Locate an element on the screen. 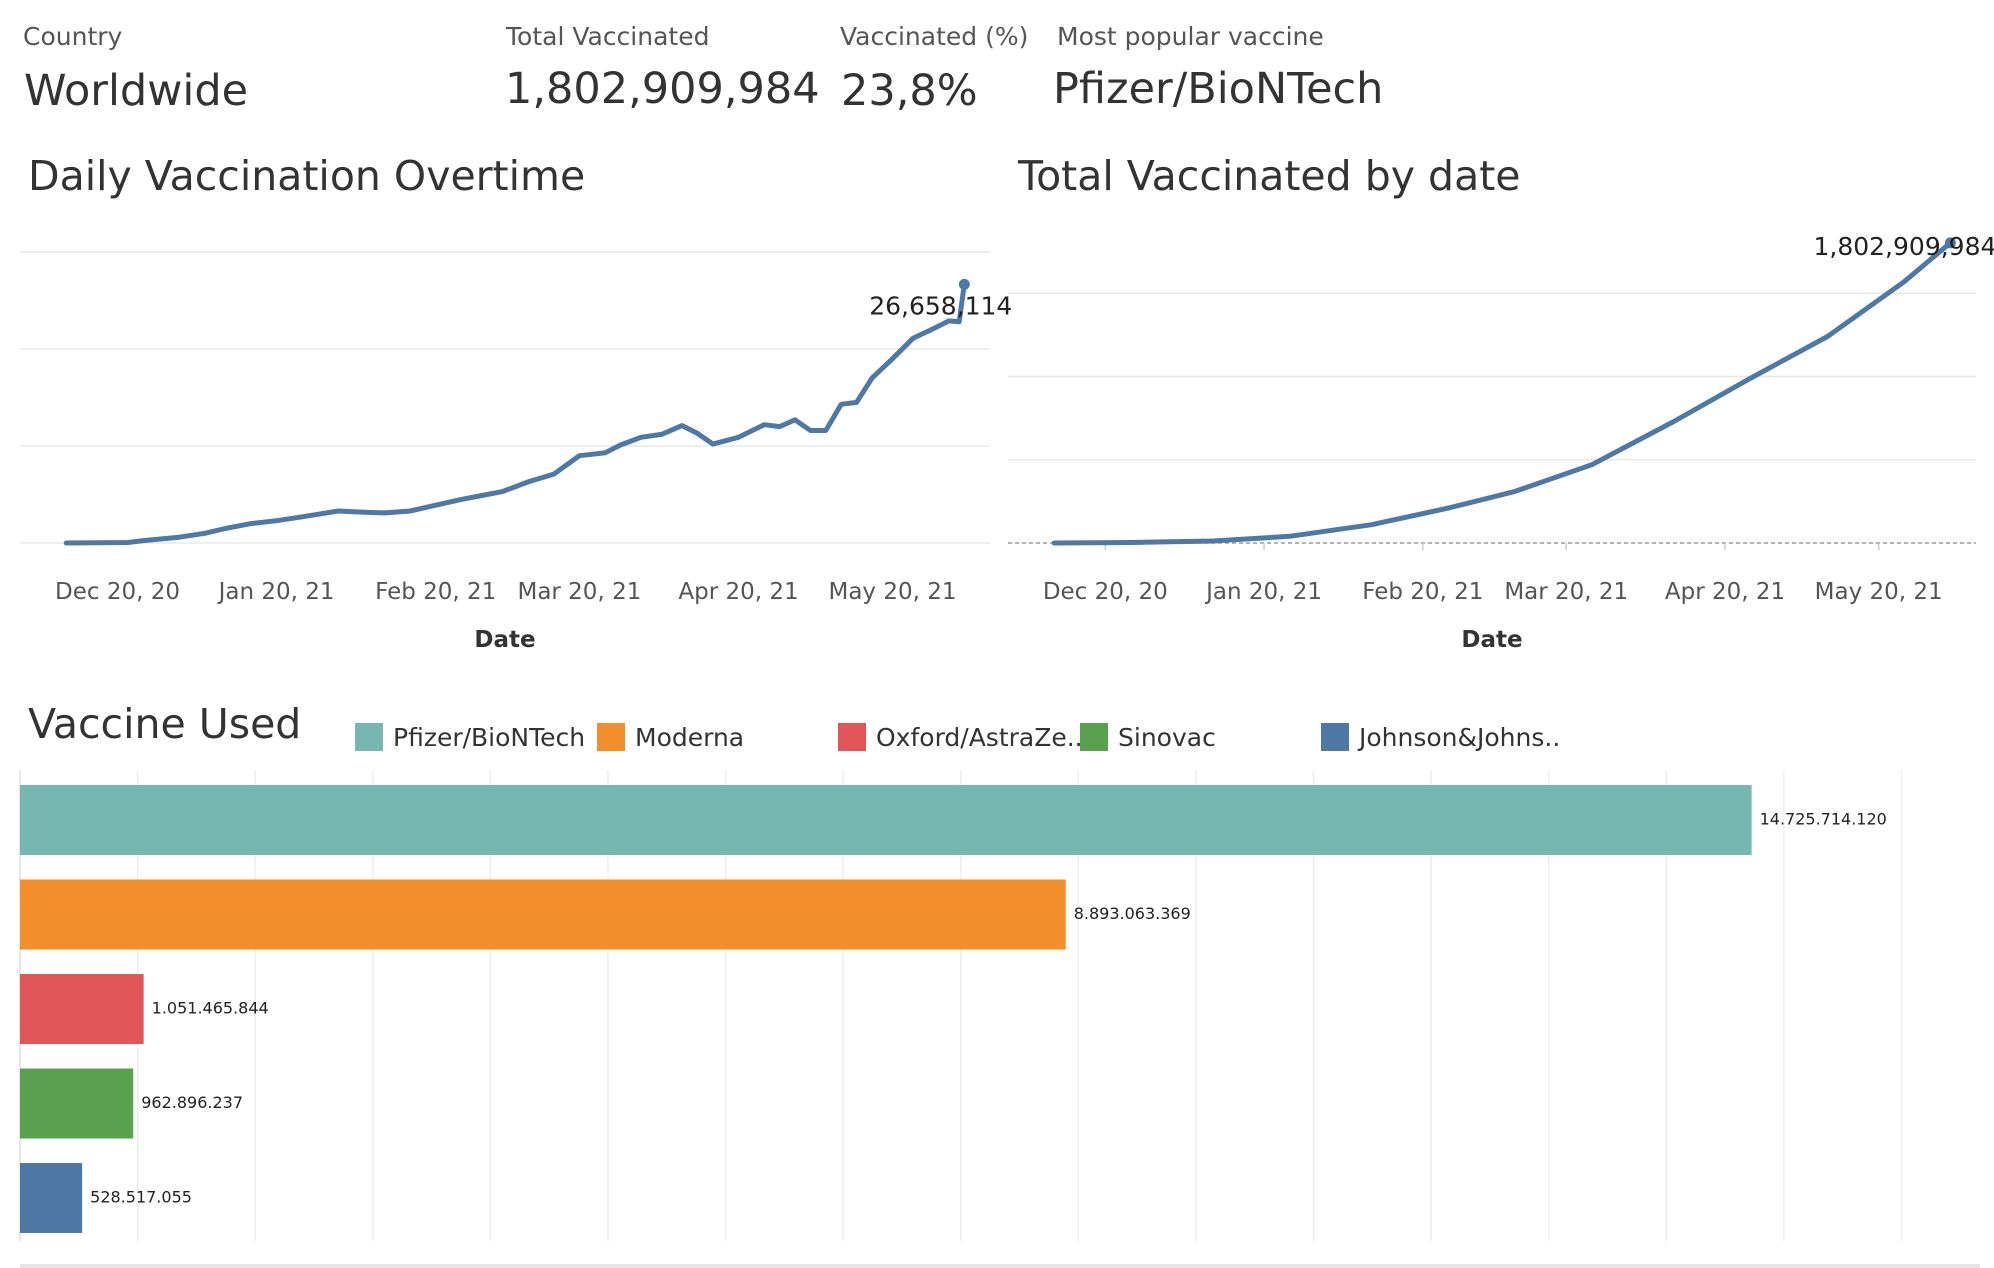 The height and width of the screenshot is (1268, 1994). bar-value-label-sinovac: 962.896.237 is located at coordinates (192, 1102).